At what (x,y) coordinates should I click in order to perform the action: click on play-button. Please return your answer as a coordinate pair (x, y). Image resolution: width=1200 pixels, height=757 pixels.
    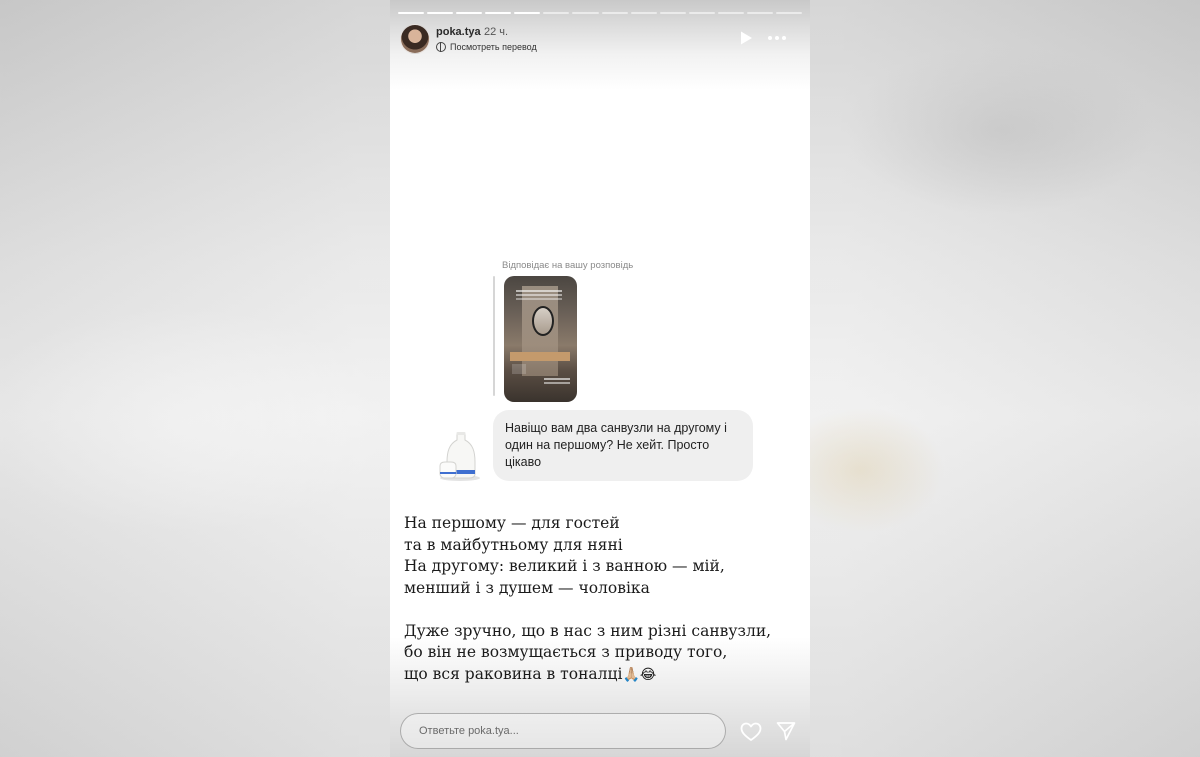
    Looking at the image, I should click on (746, 38).